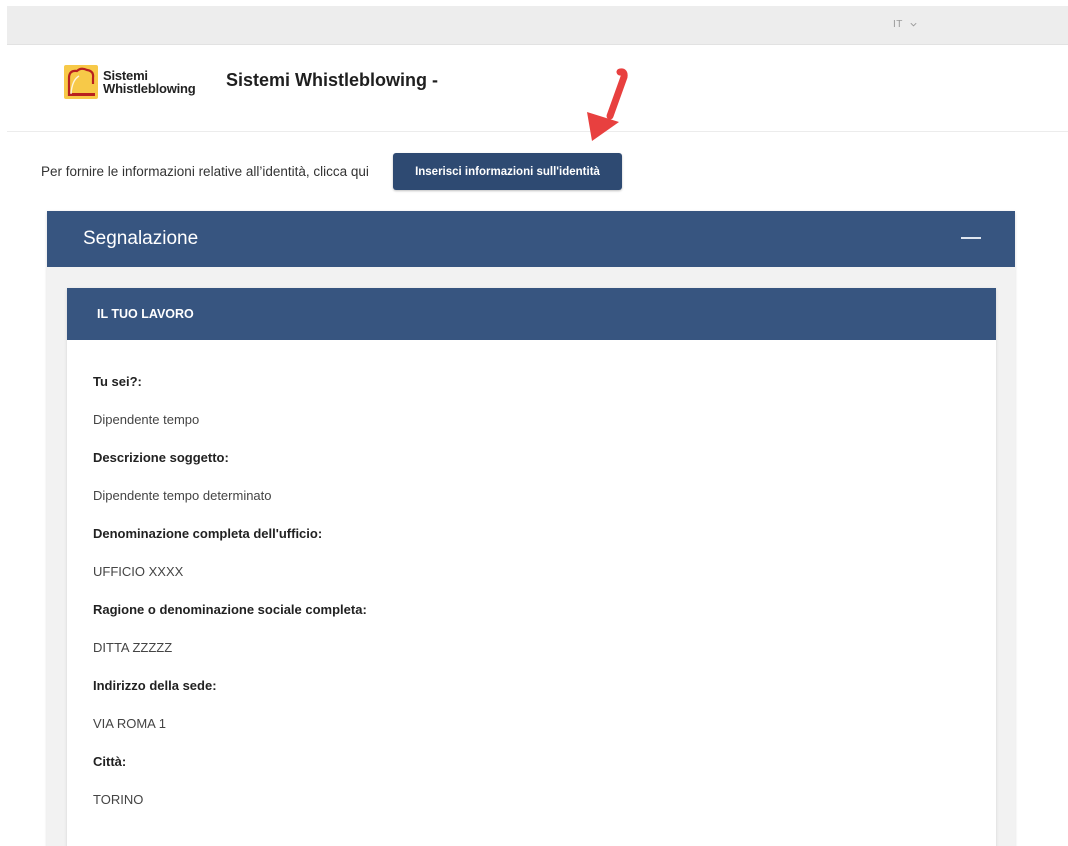 Image resolution: width=1068 pixels, height=846 pixels. I want to click on field-label-ufficio: Denominazione completa dell'ufficio:, so click(208, 533).